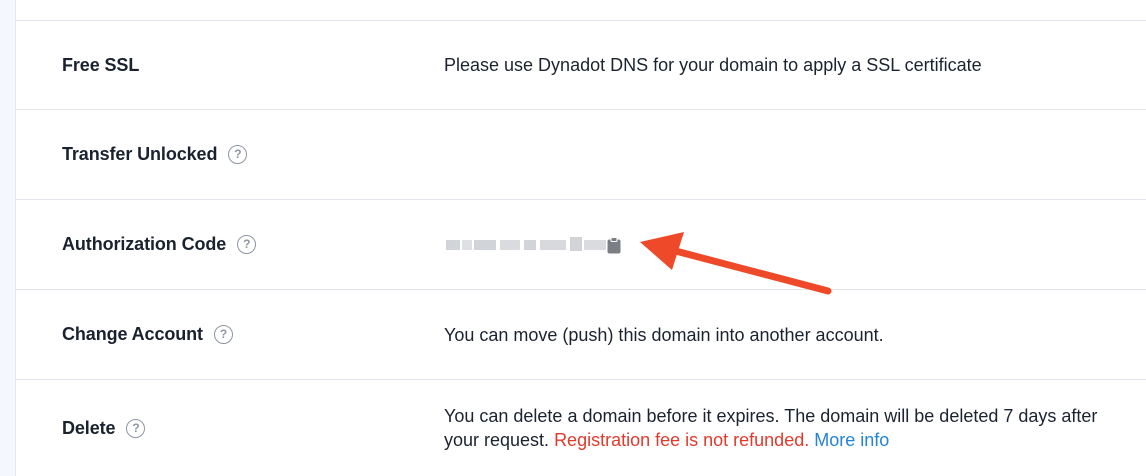 The image size is (1146, 476). What do you see at coordinates (581, 10) in the screenshot?
I see `table-row-top-partial` at bounding box center [581, 10].